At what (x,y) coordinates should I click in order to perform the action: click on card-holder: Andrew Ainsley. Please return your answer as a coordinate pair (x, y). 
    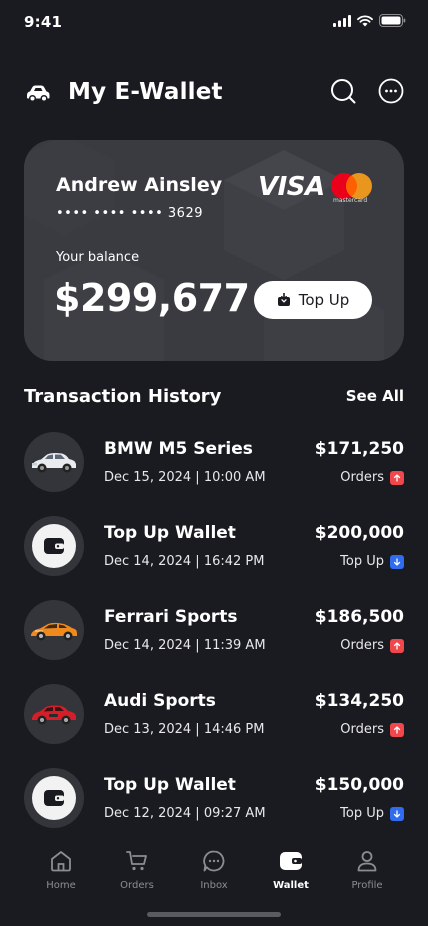
    Looking at the image, I should click on (139, 185).